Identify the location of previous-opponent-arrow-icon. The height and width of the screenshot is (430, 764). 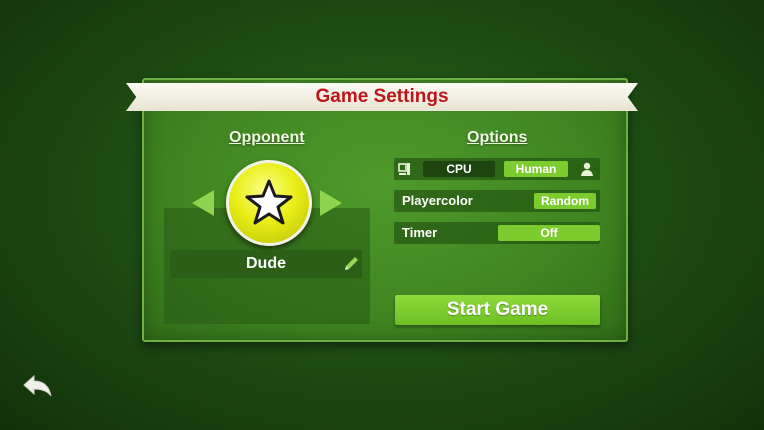
(203, 203).